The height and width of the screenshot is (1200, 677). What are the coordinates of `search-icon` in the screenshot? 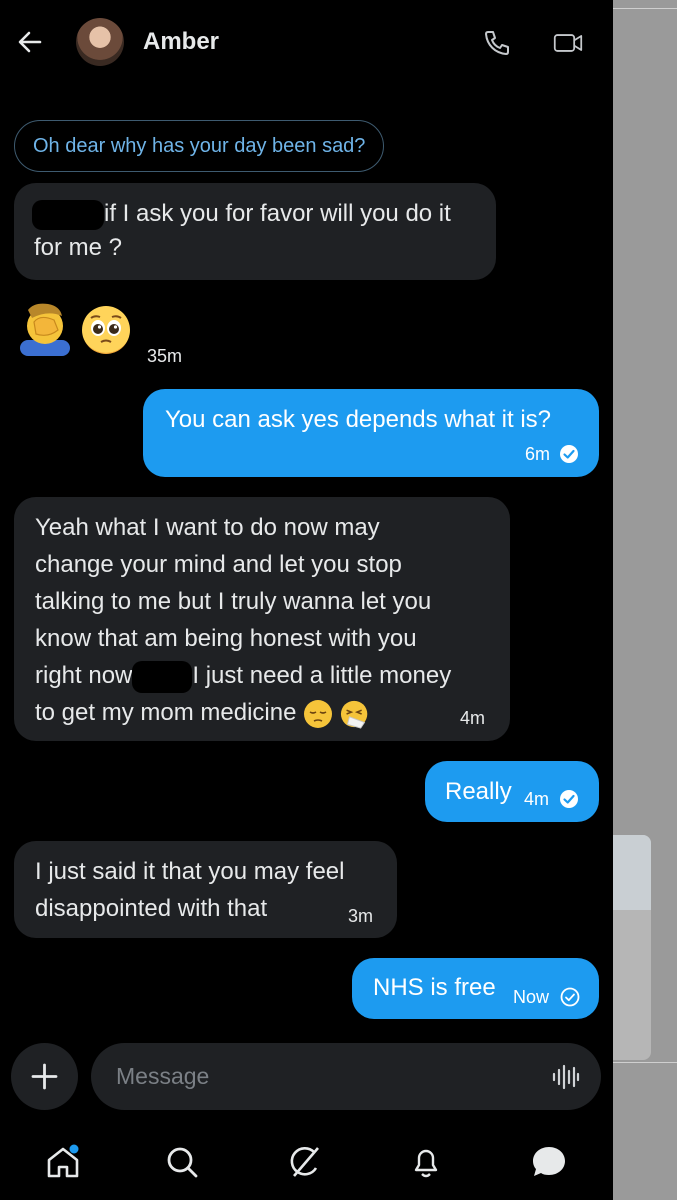 It's located at (182, 1162).